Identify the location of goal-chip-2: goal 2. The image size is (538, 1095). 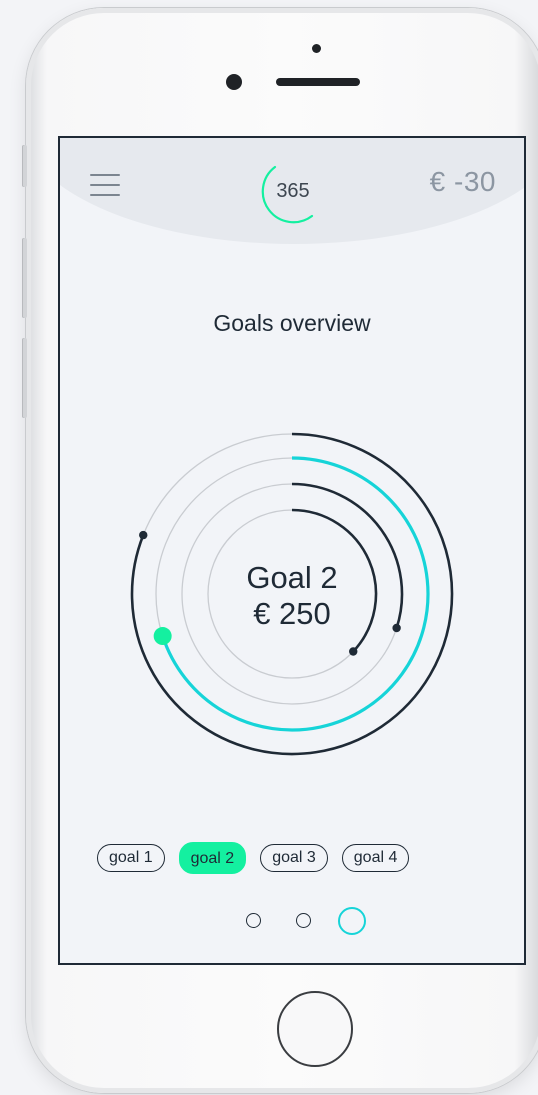
(212, 858).